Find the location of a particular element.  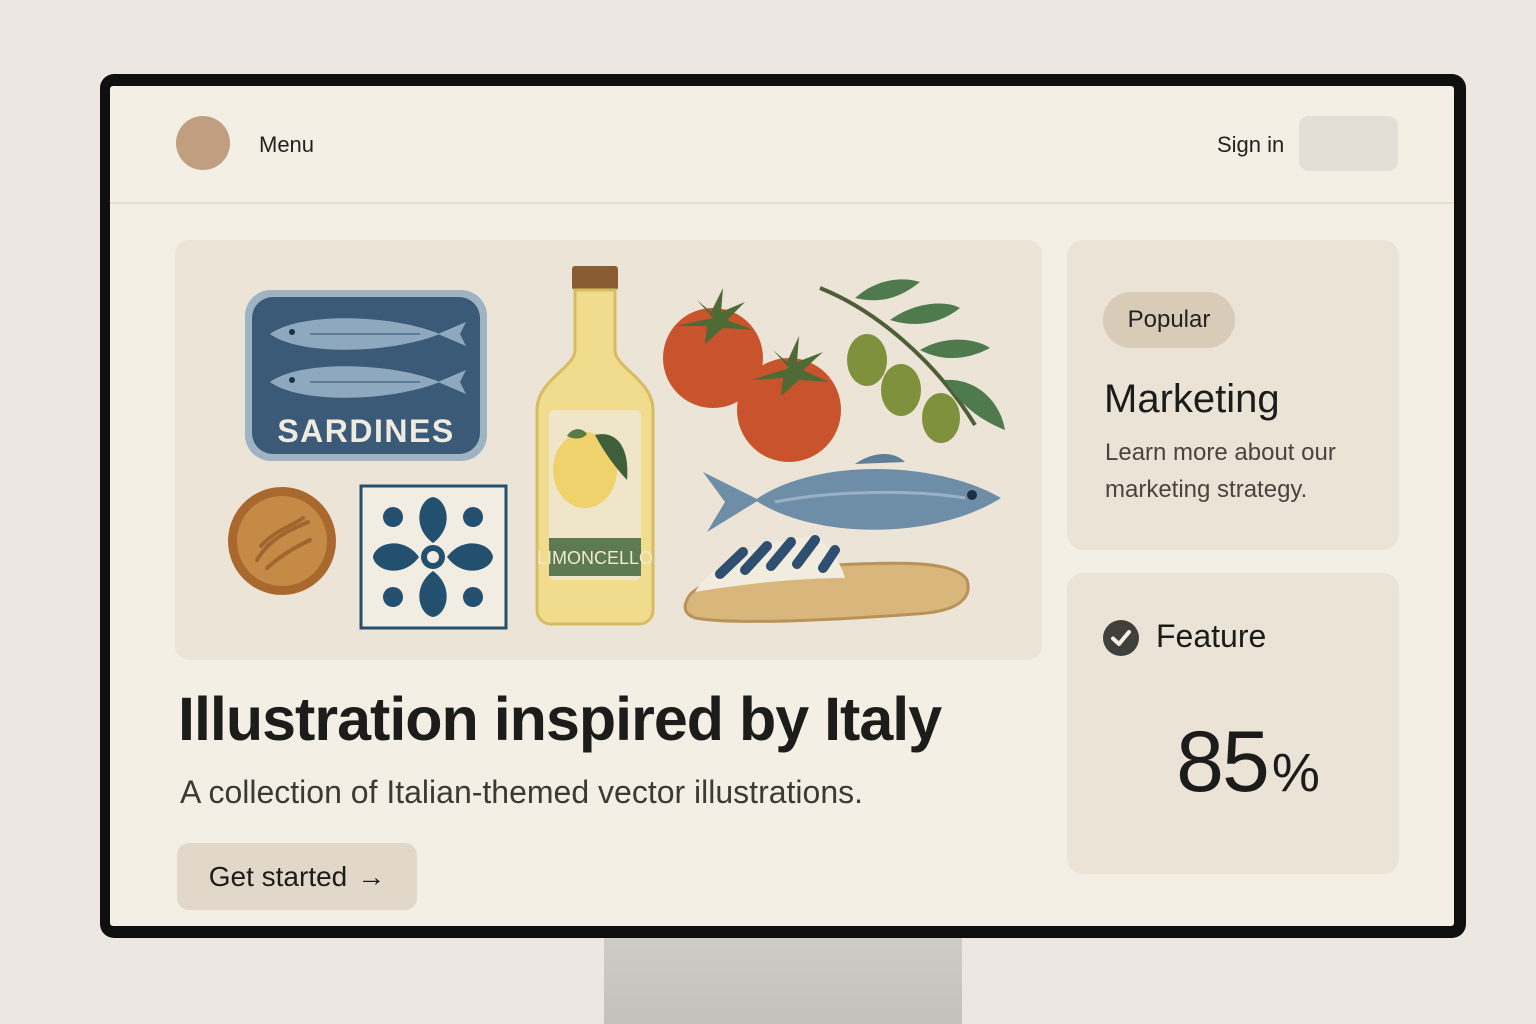

get-started-button: Get started → is located at coordinates (297, 876).